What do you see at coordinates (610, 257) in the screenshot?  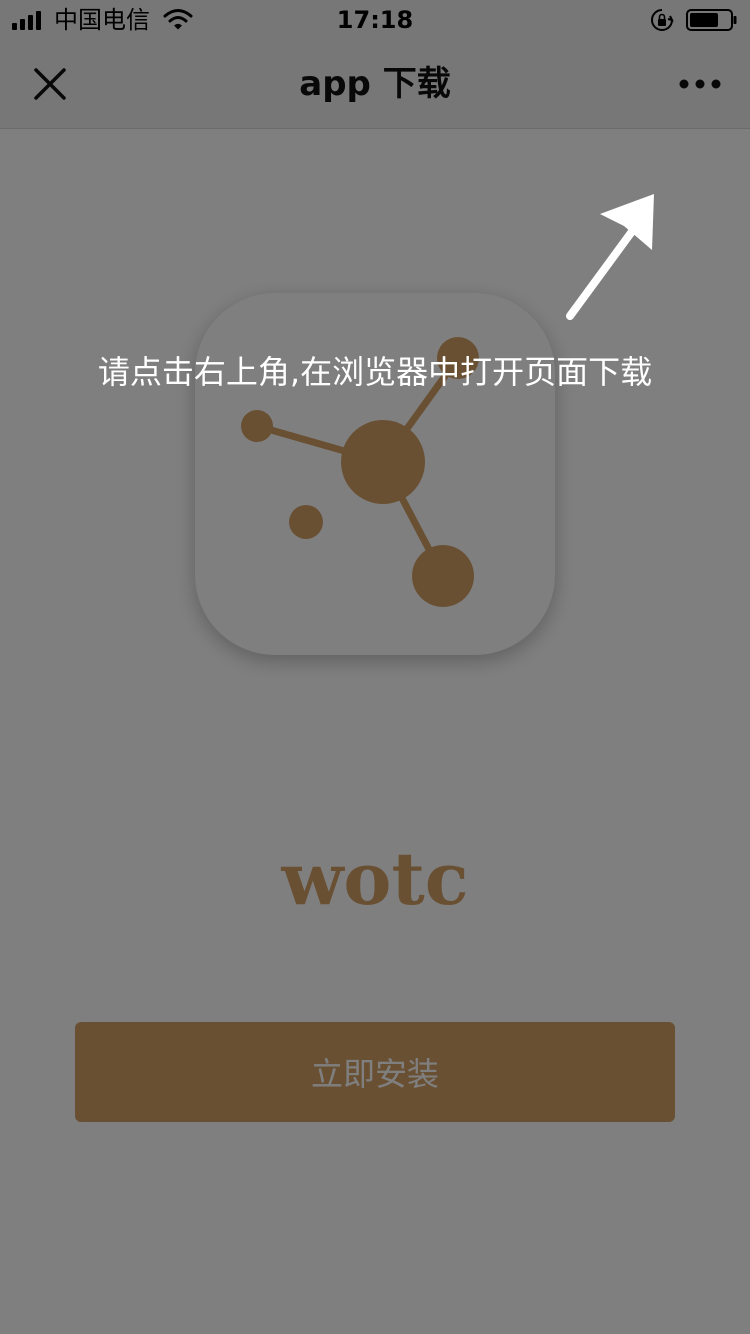 I see `arrow-up-right-icon` at bounding box center [610, 257].